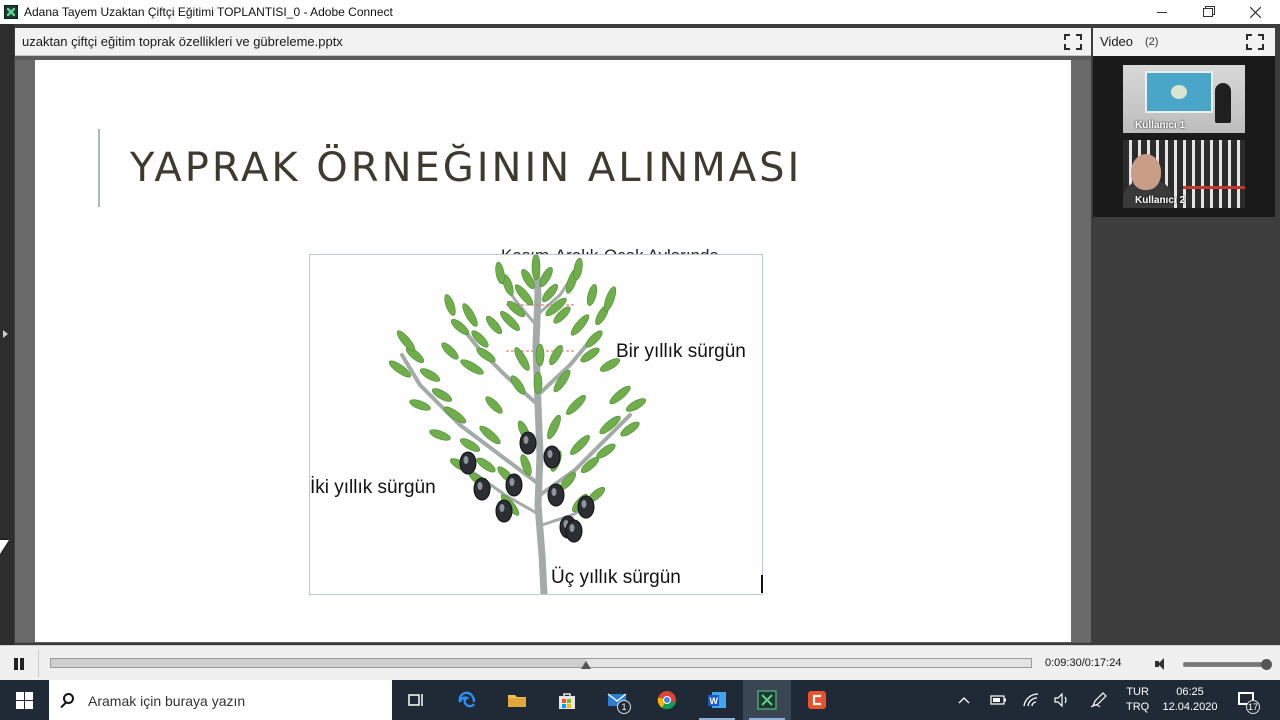 The height and width of the screenshot is (720, 1280). I want to click on video-tile-participant-2: Kullanıcı 2, so click(1184, 174).